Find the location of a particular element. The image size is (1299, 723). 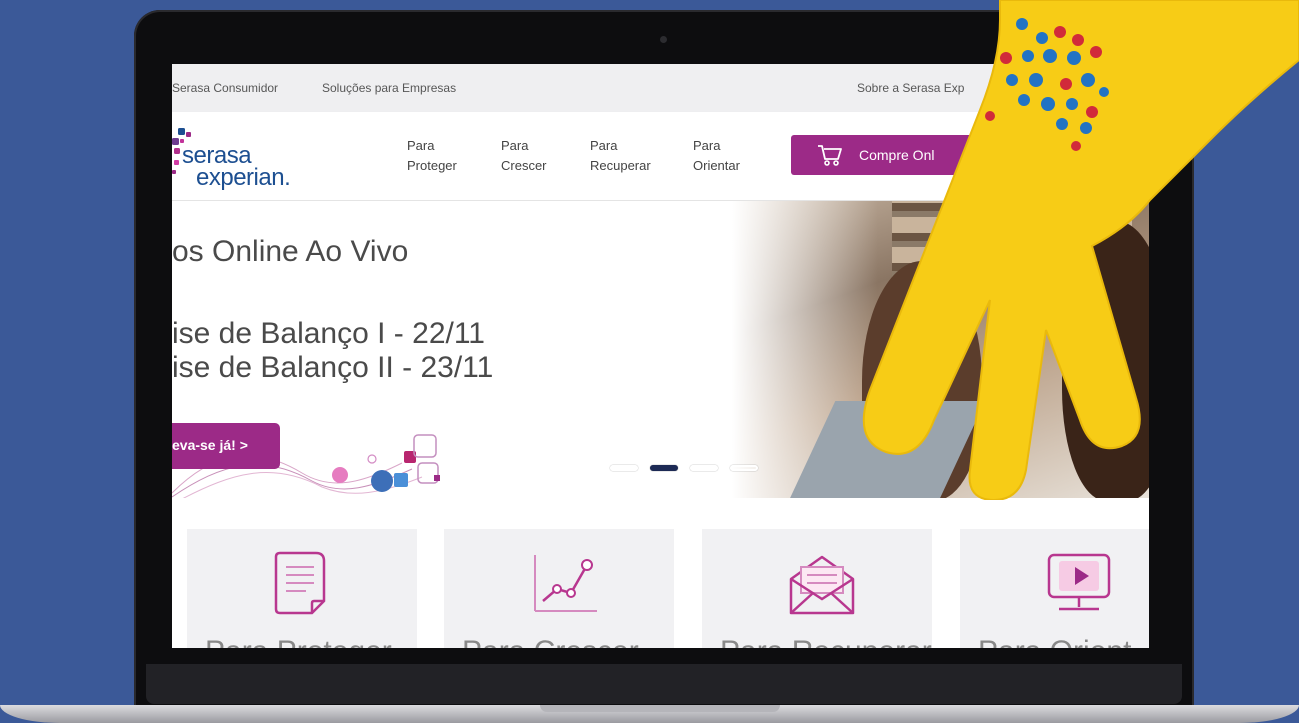

nav-item-recuperar: Para Recuperar is located at coordinates (620, 156).